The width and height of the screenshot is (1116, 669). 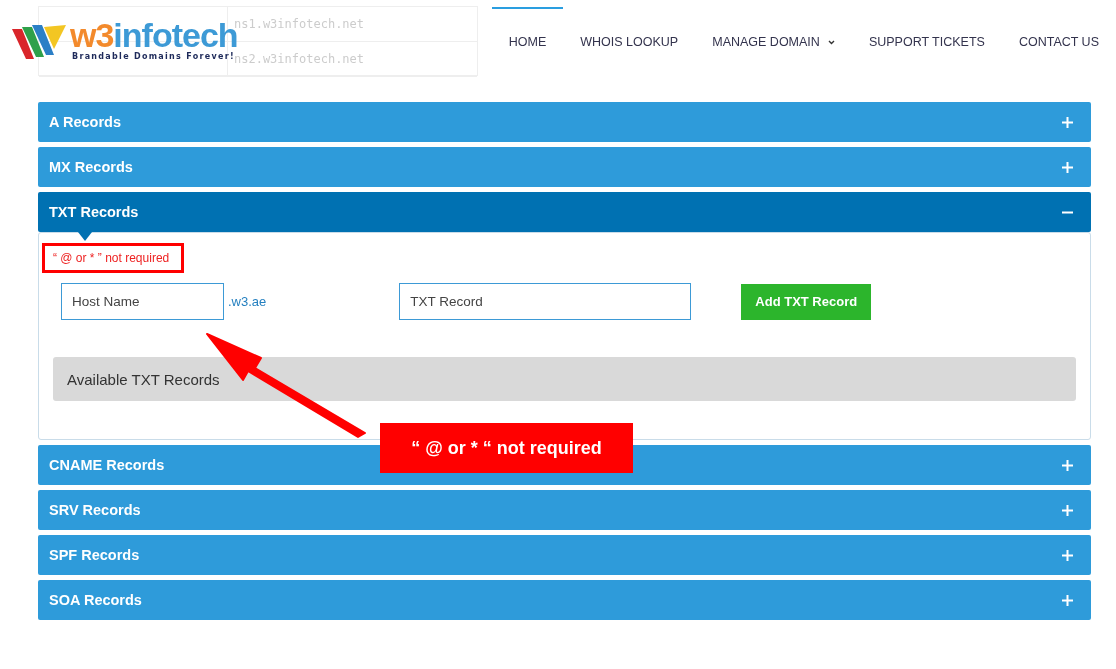 I want to click on available-records-header: Available TXT Records, so click(x=564, y=379).